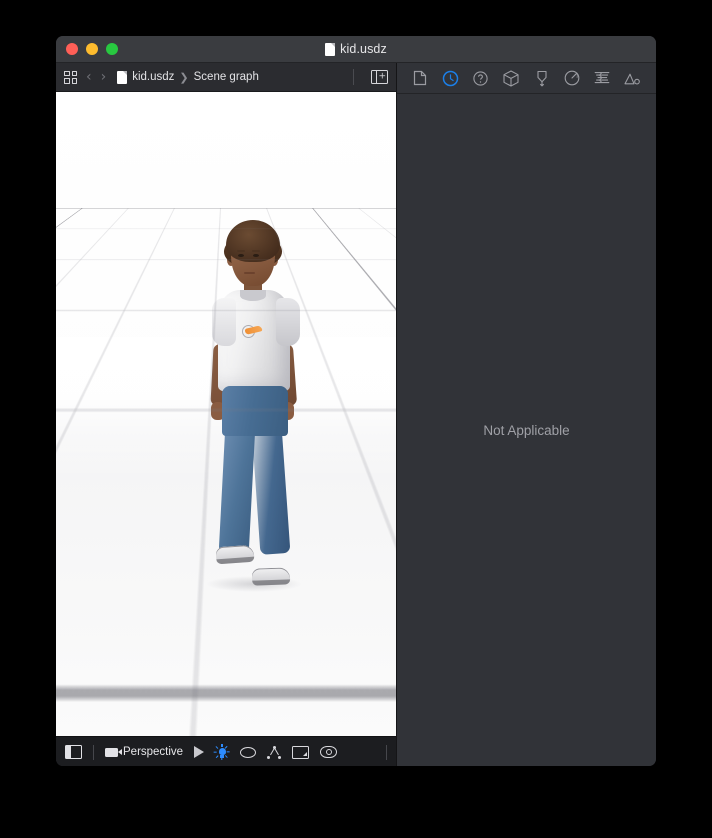 This screenshot has width=712, height=838. I want to click on inspector-empty-state: Not Applicable, so click(526, 430).